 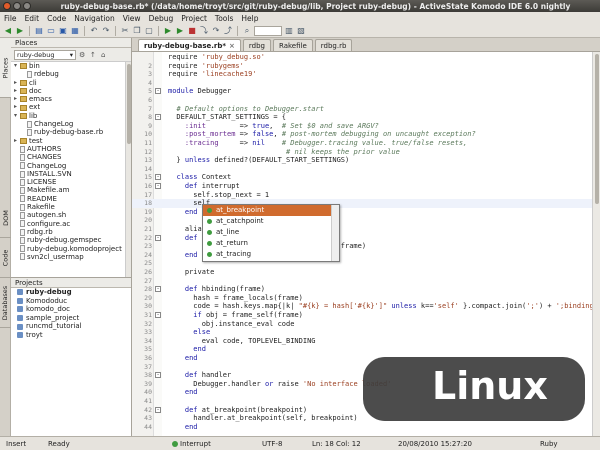 I want to click on tree-item: INSTALL.SVN, so click(x=71, y=174).